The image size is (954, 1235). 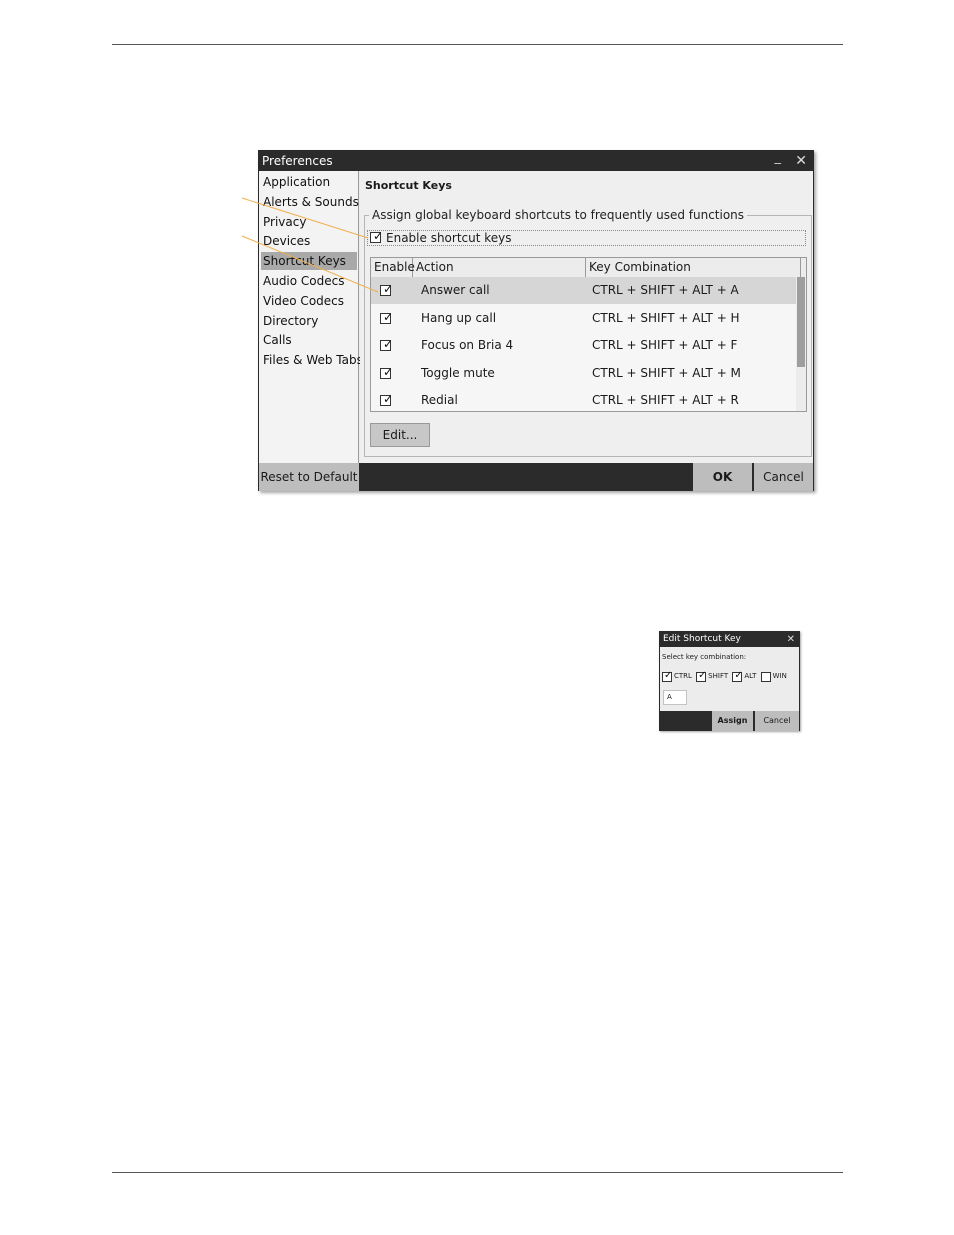 What do you see at coordinates (733, 721) in the screenshot?
I see `assign-button: Assign` at bounding box center [733, 721].